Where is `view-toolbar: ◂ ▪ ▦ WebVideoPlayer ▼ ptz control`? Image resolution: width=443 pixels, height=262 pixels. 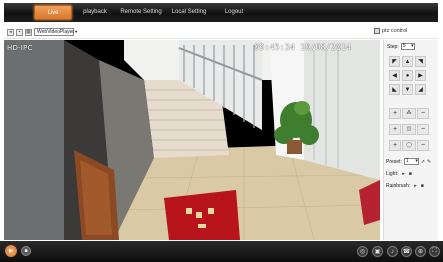
view-toolbar: ◂ ▪ ▦ WebVideoPlayer ▼ ptz control is located at coordinates (221, 32).